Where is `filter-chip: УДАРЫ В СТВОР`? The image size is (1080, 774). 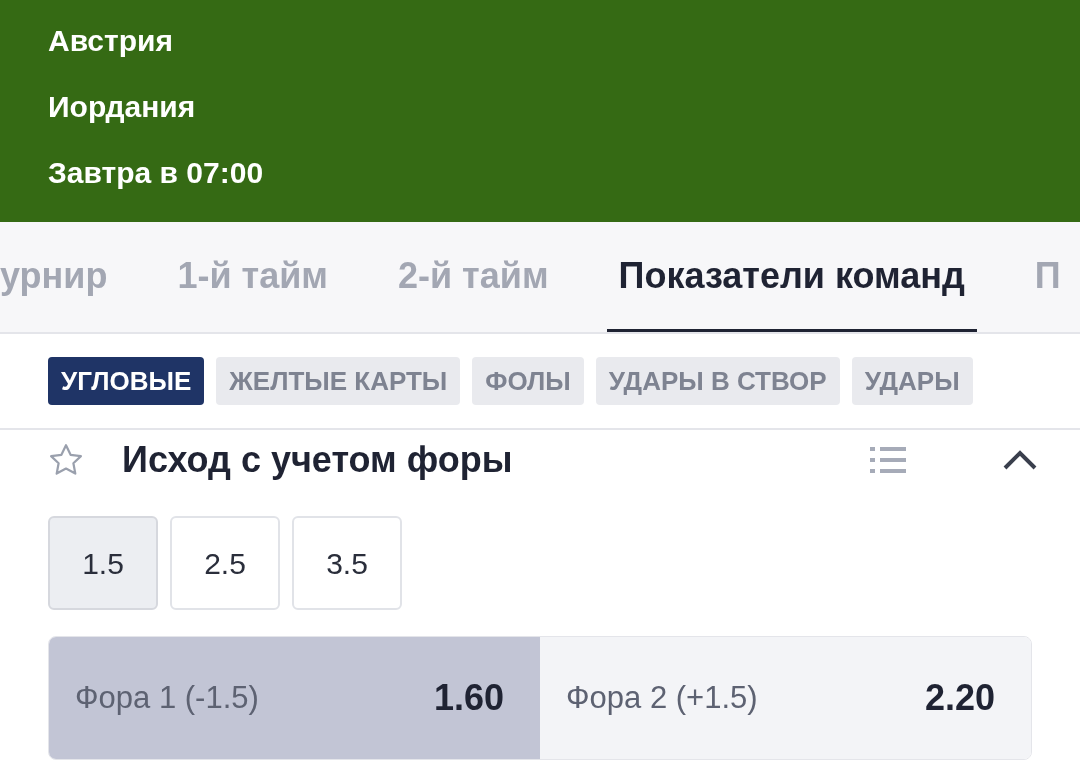 filter-chip: УДАРЫ В СТВОР is located at coordinates (717, 381).